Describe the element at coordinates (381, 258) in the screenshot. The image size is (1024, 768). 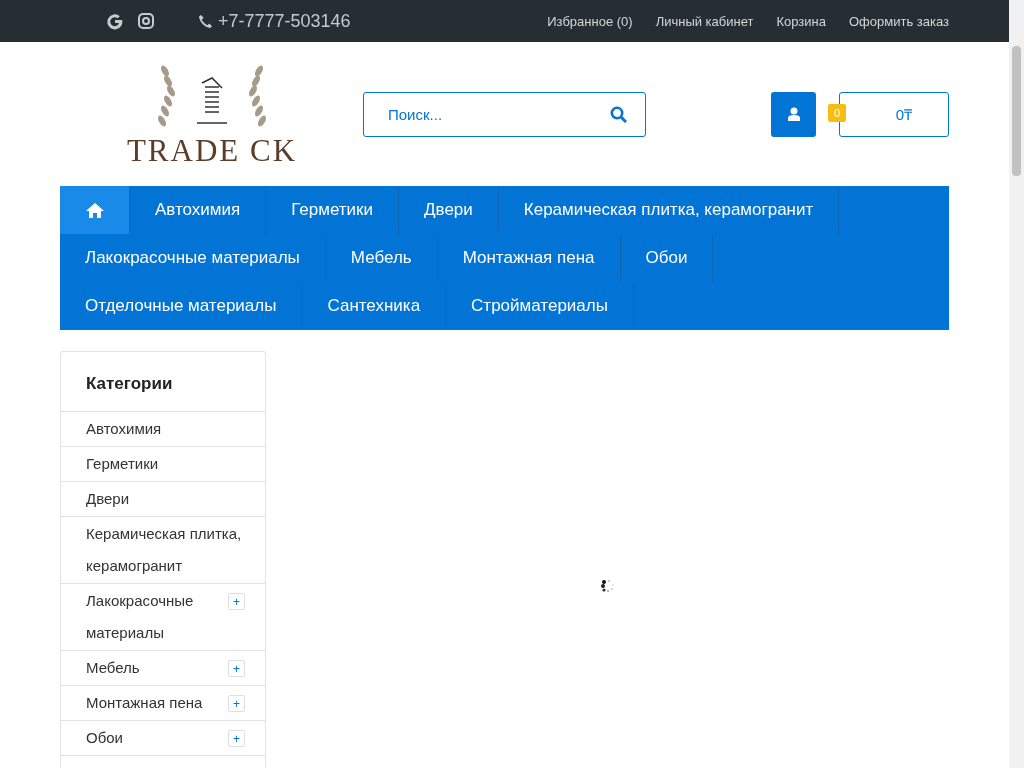
I see `nav-tab: Мебель` at that location.